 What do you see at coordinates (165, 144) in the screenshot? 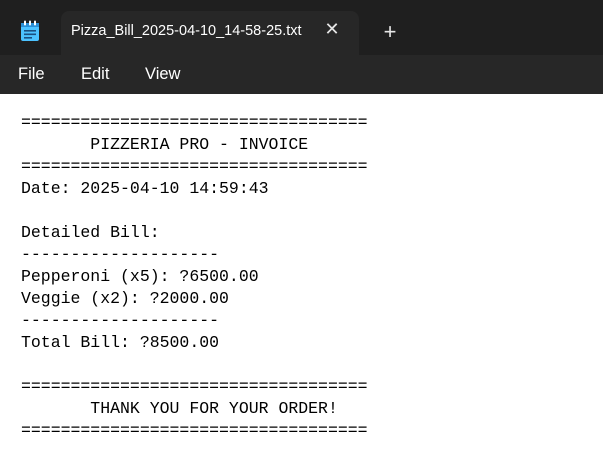
I see `doc-line: PIZZERIA PRO - INVOICE` at bounding box center [165, 144].